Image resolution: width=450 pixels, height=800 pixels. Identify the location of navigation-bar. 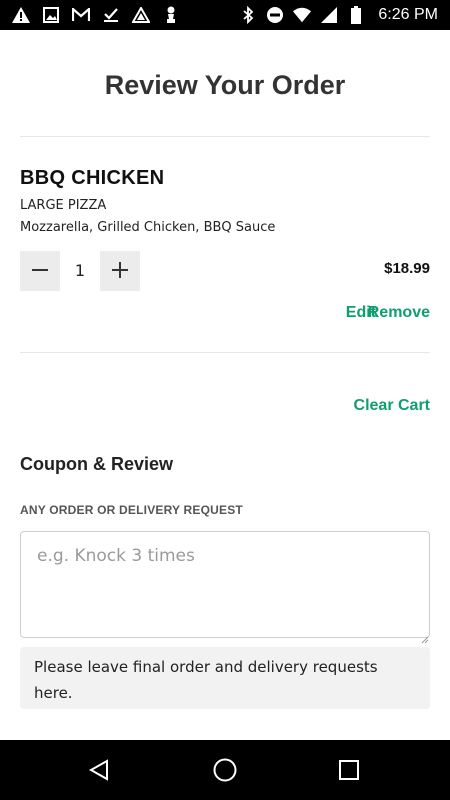
(225, 770).